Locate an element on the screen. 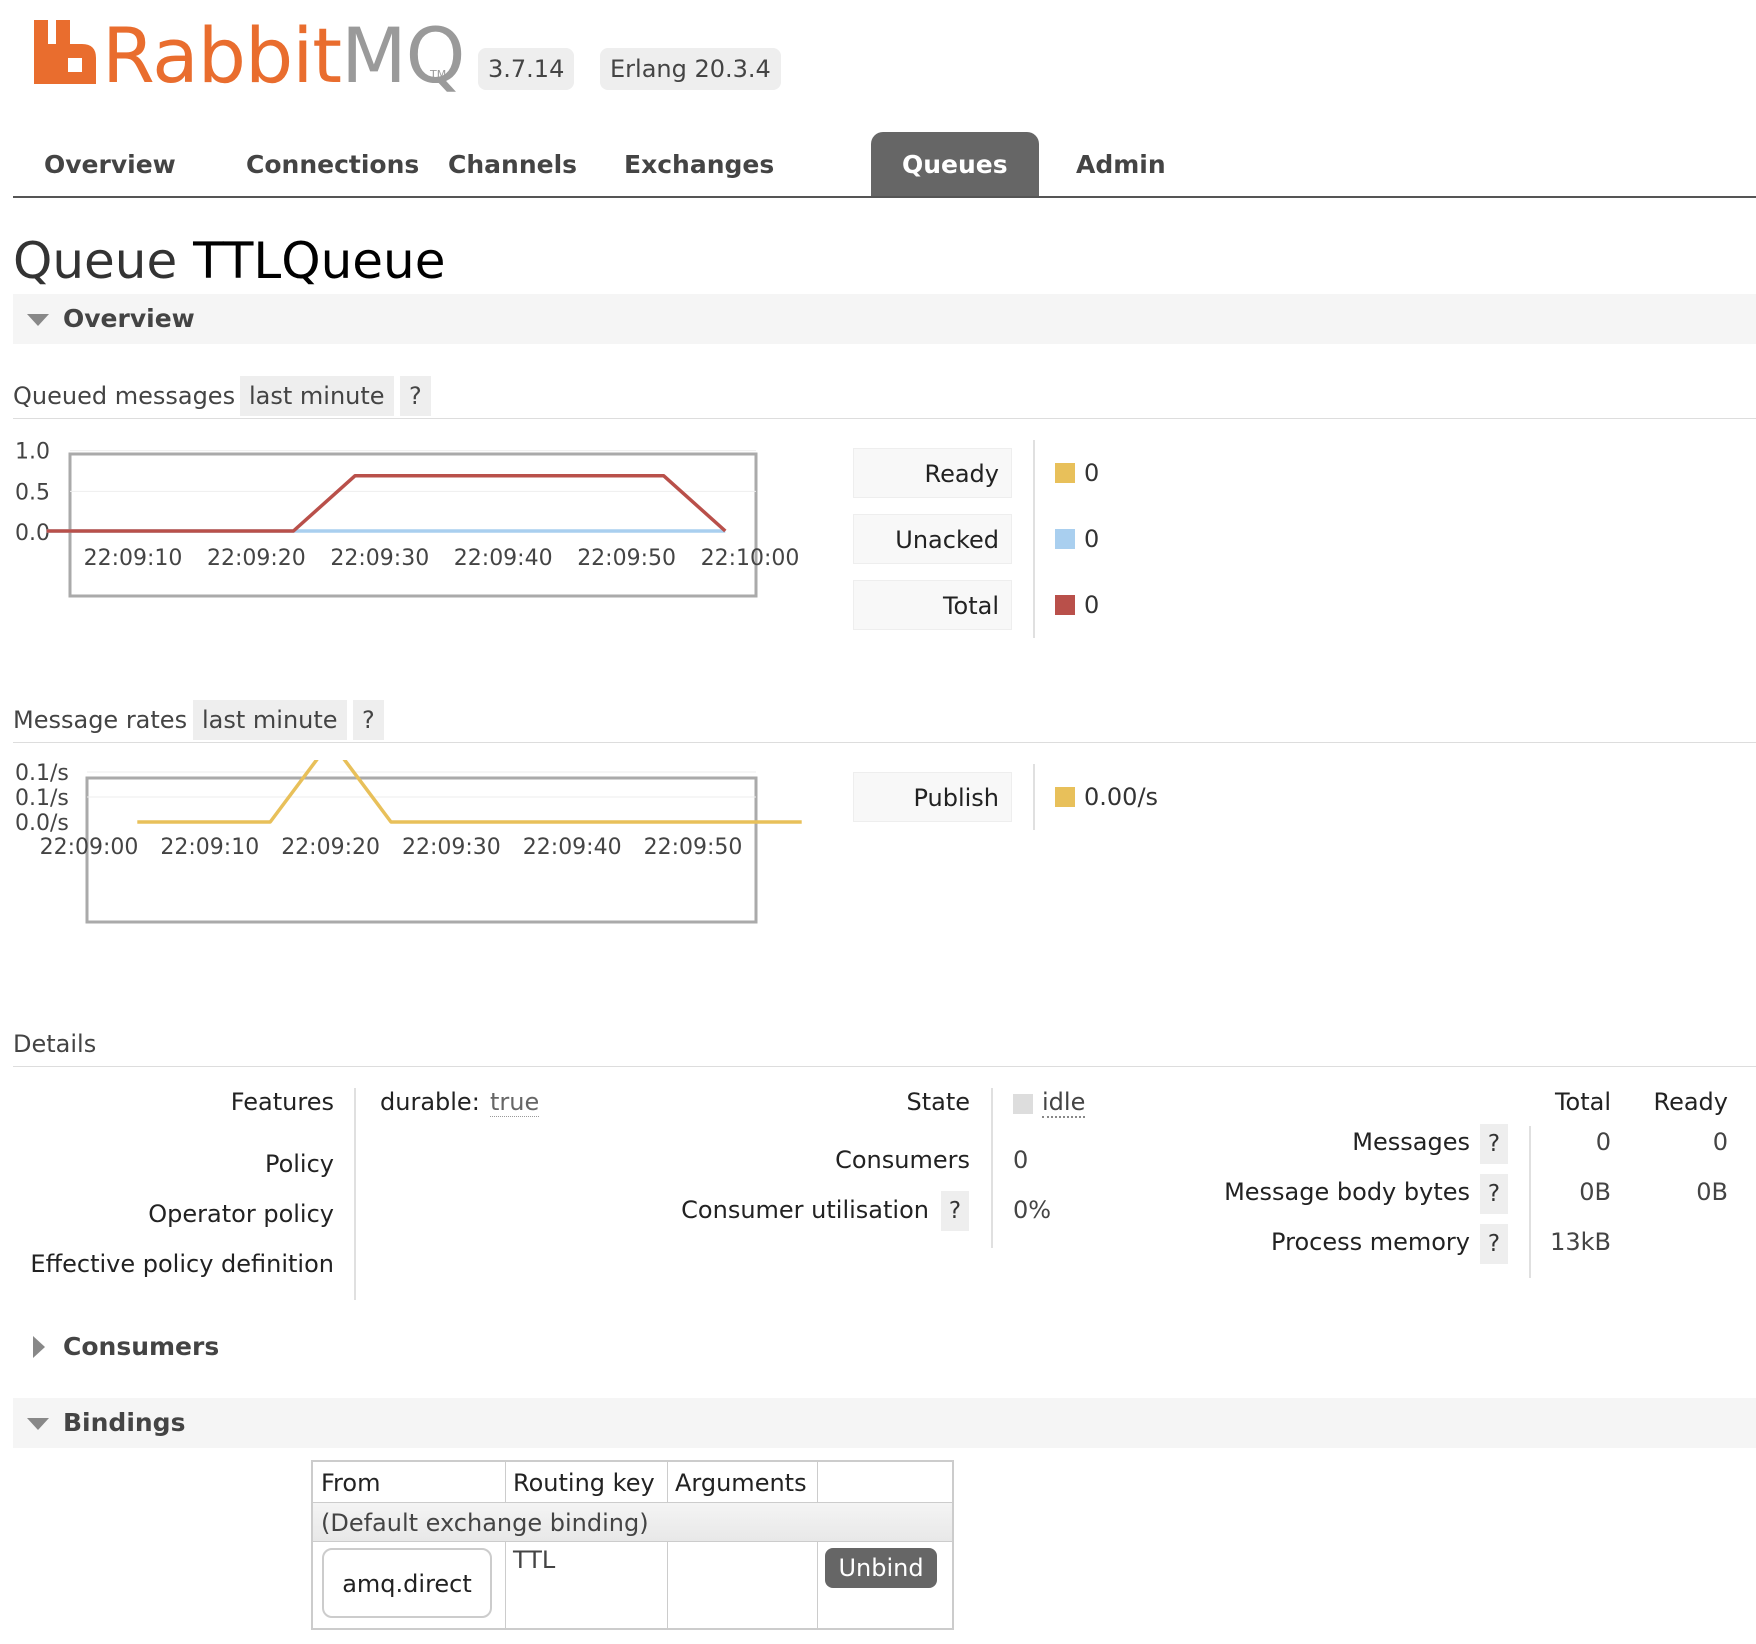 This screenshot has height=1644, width=1756. logo-wordmark: RabbitMQ is located at coordinates (284, 55).